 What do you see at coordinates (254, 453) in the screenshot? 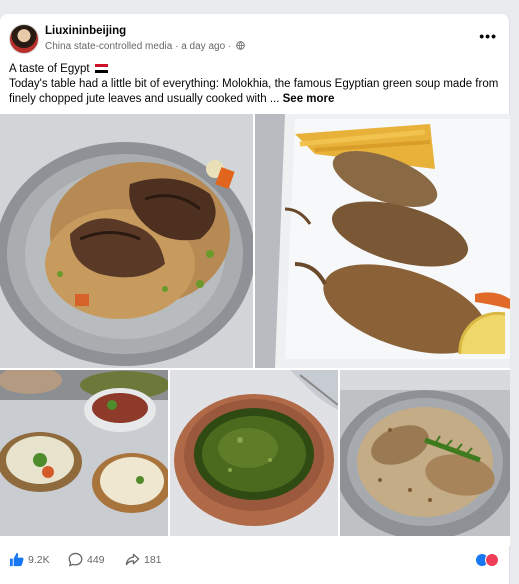
I see `photo-molokhia-soup` at bounding box center [254, 453].